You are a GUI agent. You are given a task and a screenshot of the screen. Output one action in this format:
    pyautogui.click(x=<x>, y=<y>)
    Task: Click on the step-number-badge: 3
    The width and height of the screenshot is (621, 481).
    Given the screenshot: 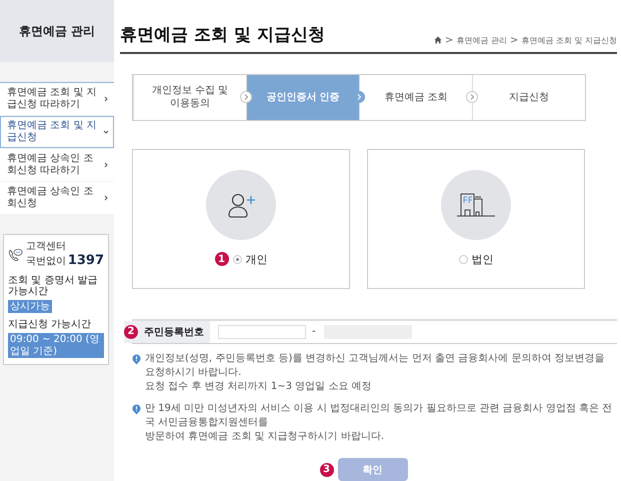 What is the action you would take?
    pyautogui.click(x=327, y=469)
    